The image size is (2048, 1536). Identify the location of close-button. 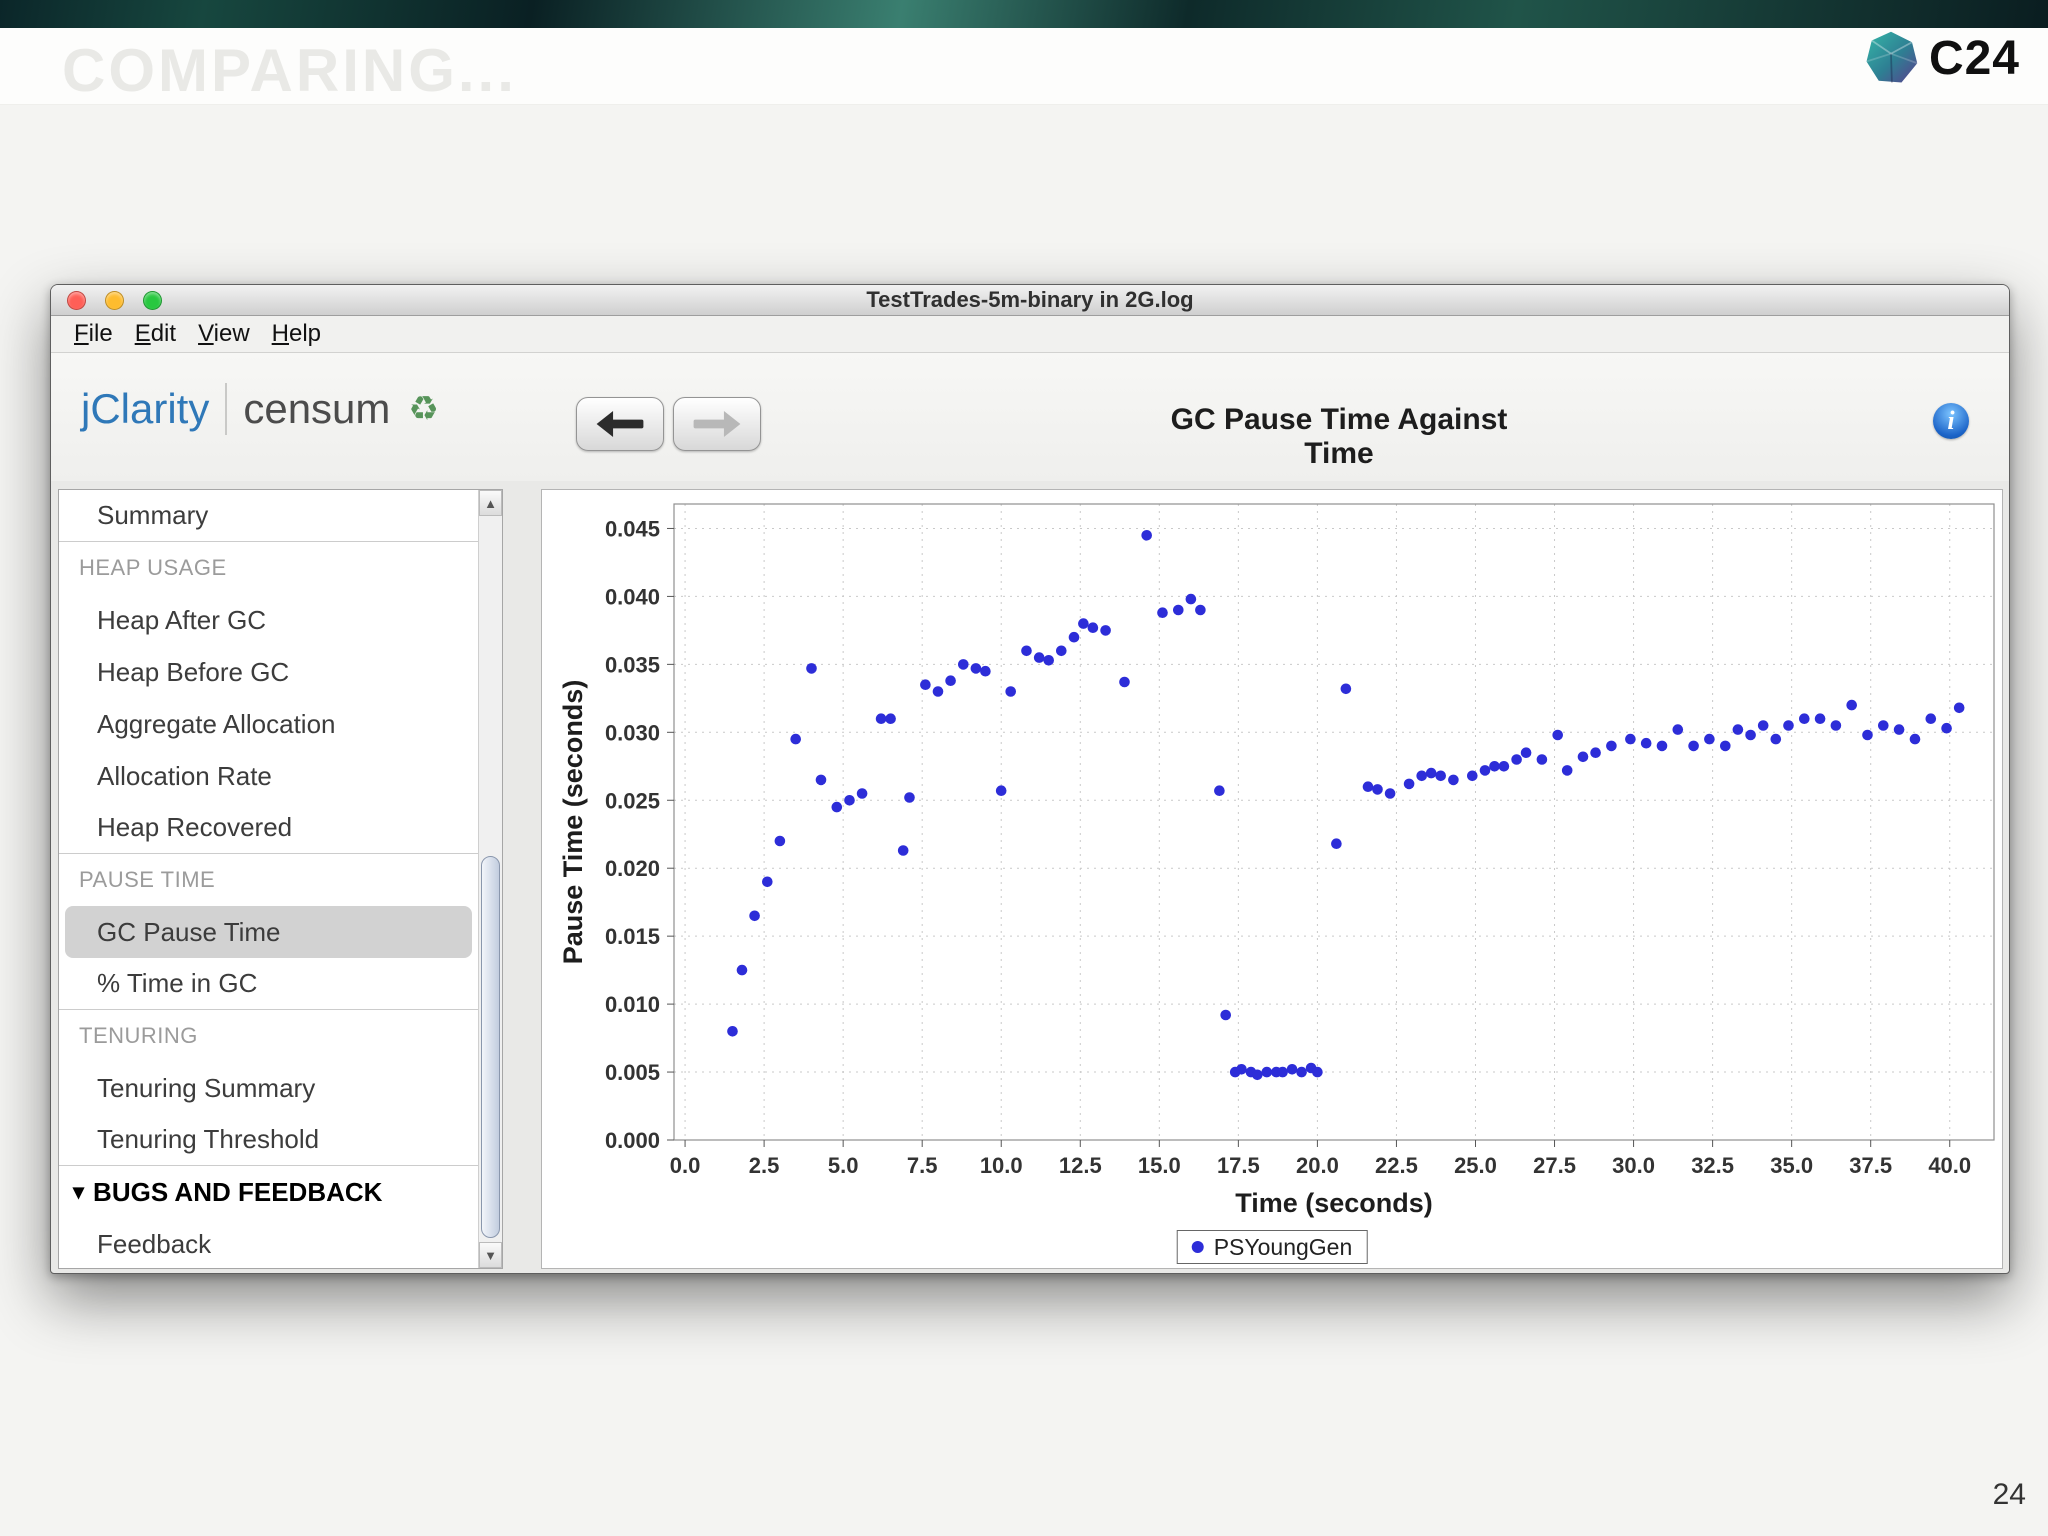
(76, 300).